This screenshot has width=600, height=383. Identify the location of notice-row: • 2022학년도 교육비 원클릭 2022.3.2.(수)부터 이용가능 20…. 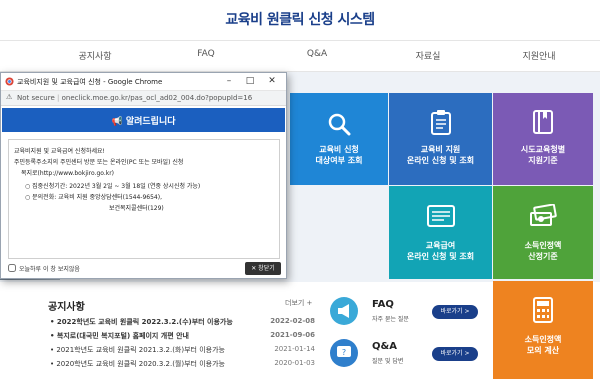
(182, 323).